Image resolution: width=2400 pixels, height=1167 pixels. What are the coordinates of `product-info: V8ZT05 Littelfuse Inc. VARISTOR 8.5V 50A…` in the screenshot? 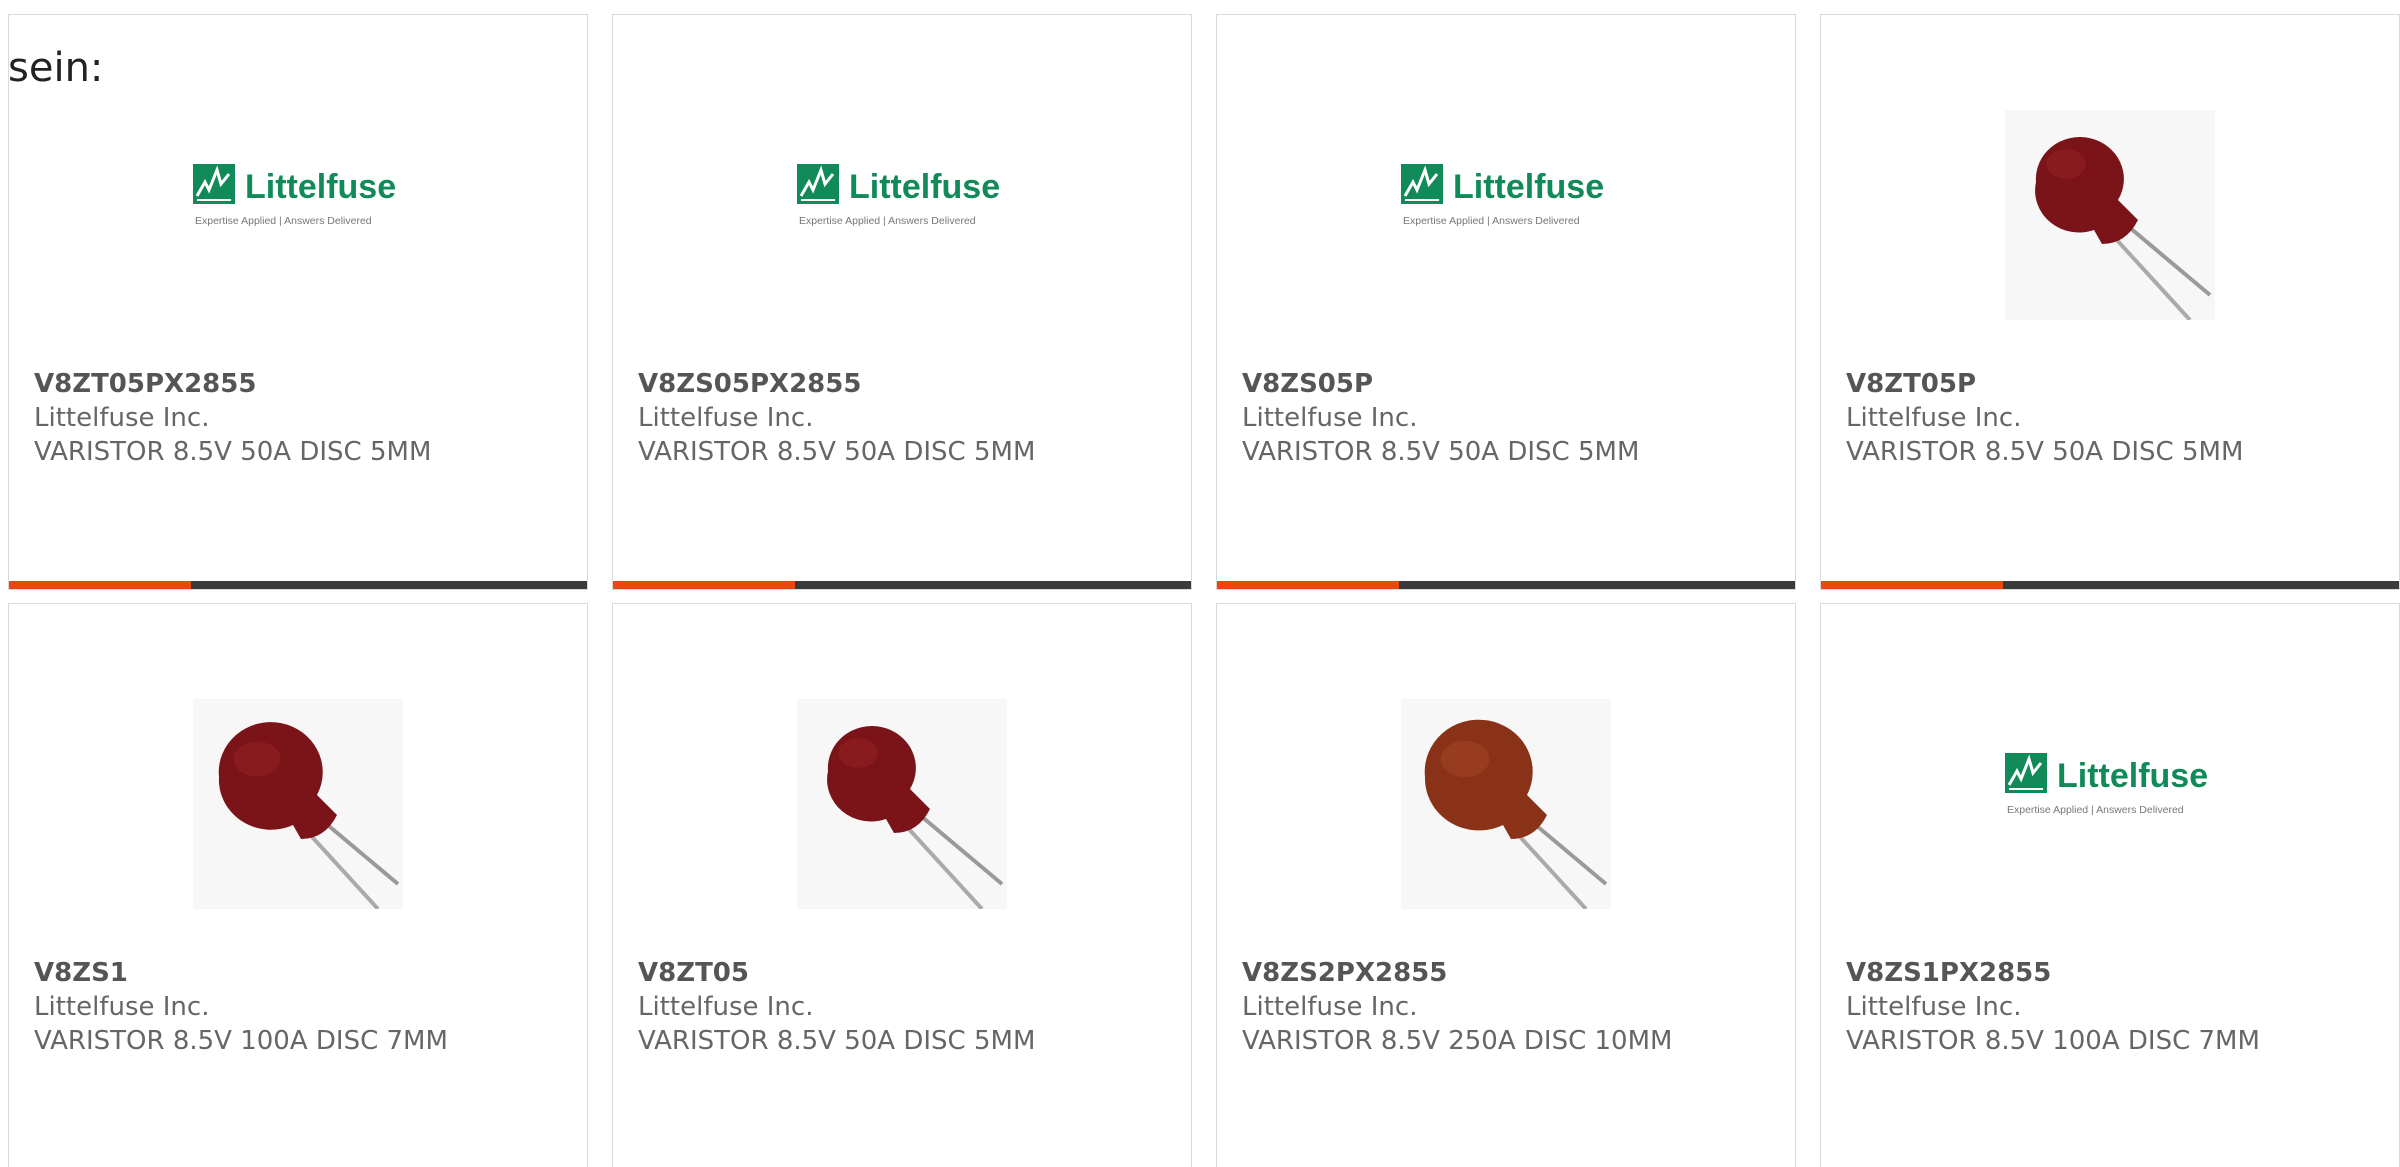 It's located at (904, 1007).